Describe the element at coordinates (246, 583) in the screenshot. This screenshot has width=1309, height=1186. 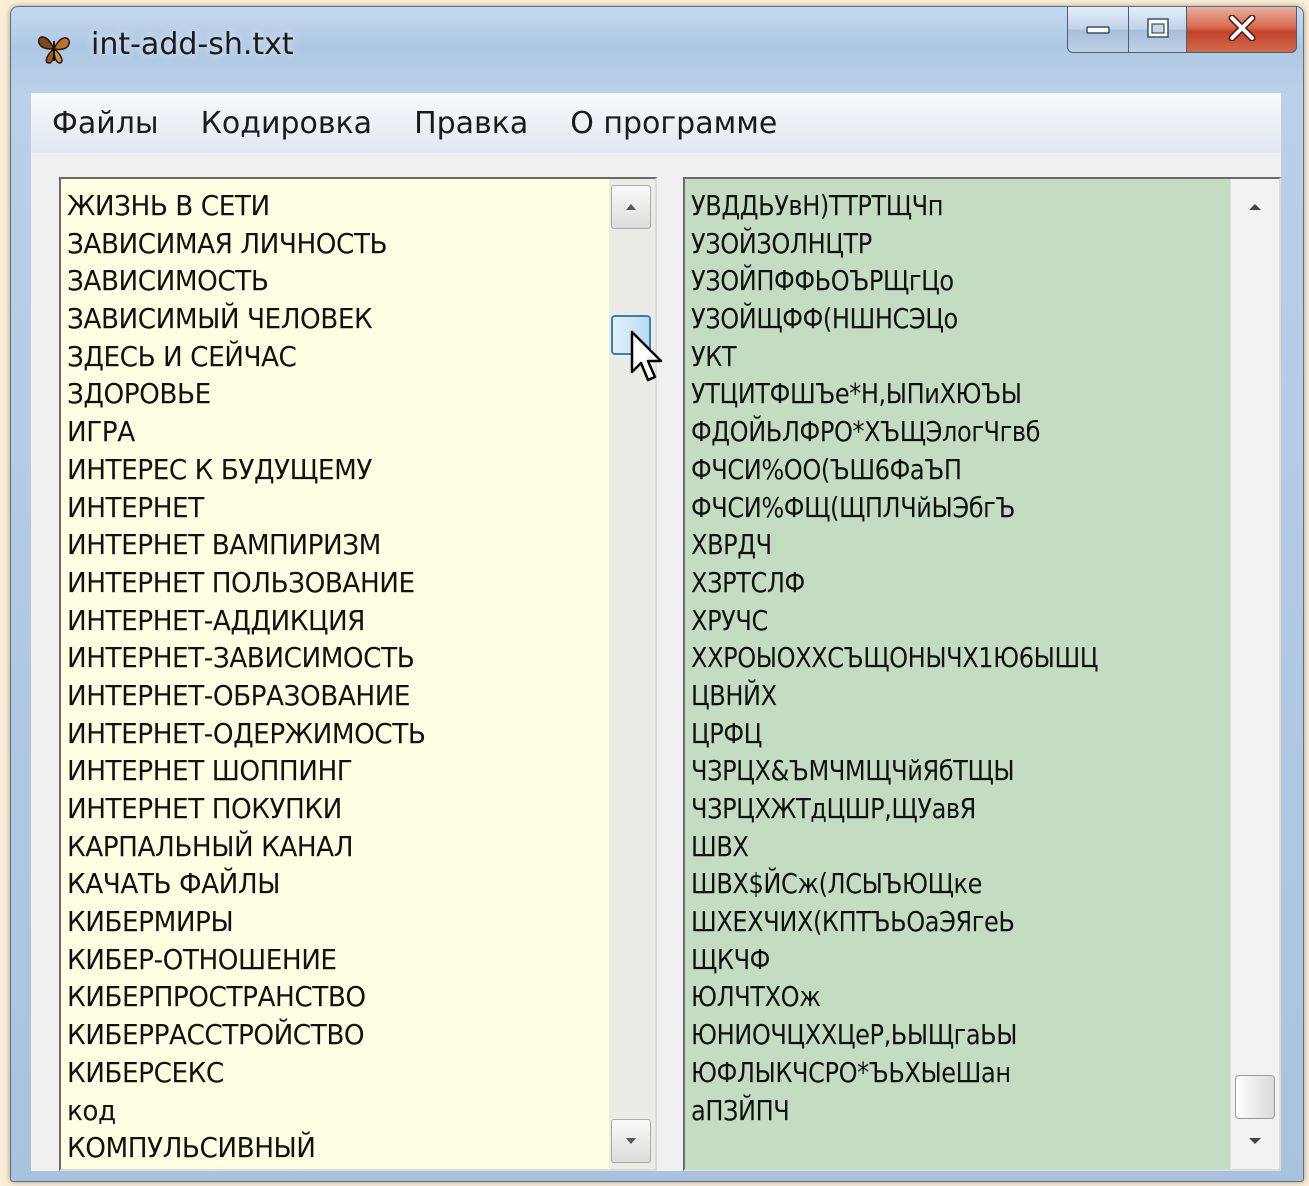
I see `list-item: ИНТЕРНЕТ ПОЛЬЗОВАНИЕ` at that location.